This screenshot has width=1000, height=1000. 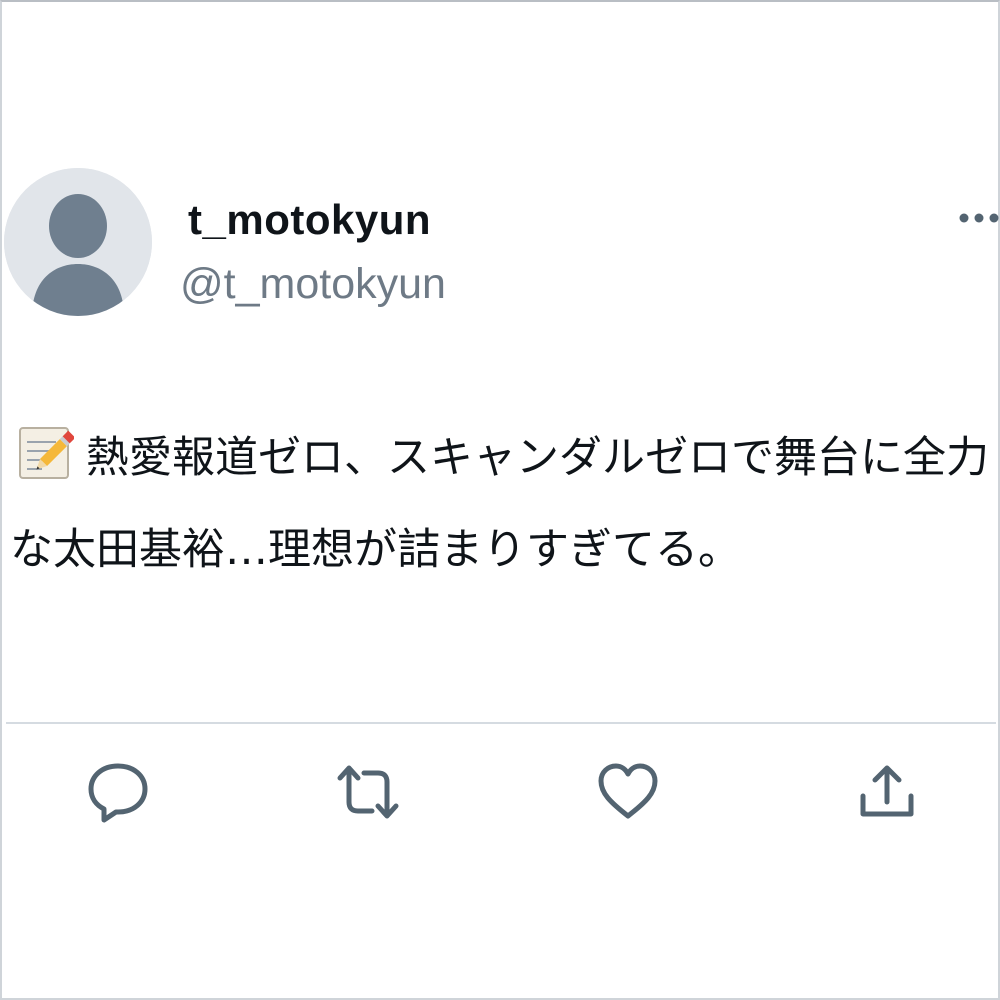 I want to click on default-avatar-icon, so click(x=78, y=242).